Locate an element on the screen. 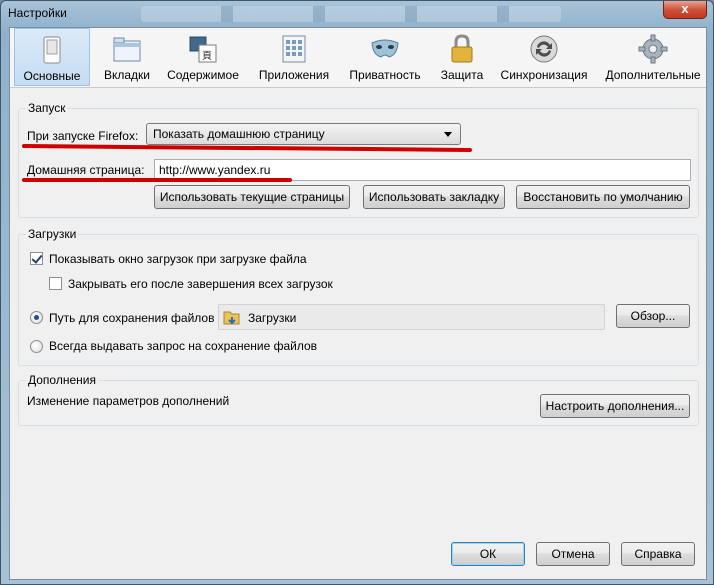  switch-icon is located at coordinates (52, 50).